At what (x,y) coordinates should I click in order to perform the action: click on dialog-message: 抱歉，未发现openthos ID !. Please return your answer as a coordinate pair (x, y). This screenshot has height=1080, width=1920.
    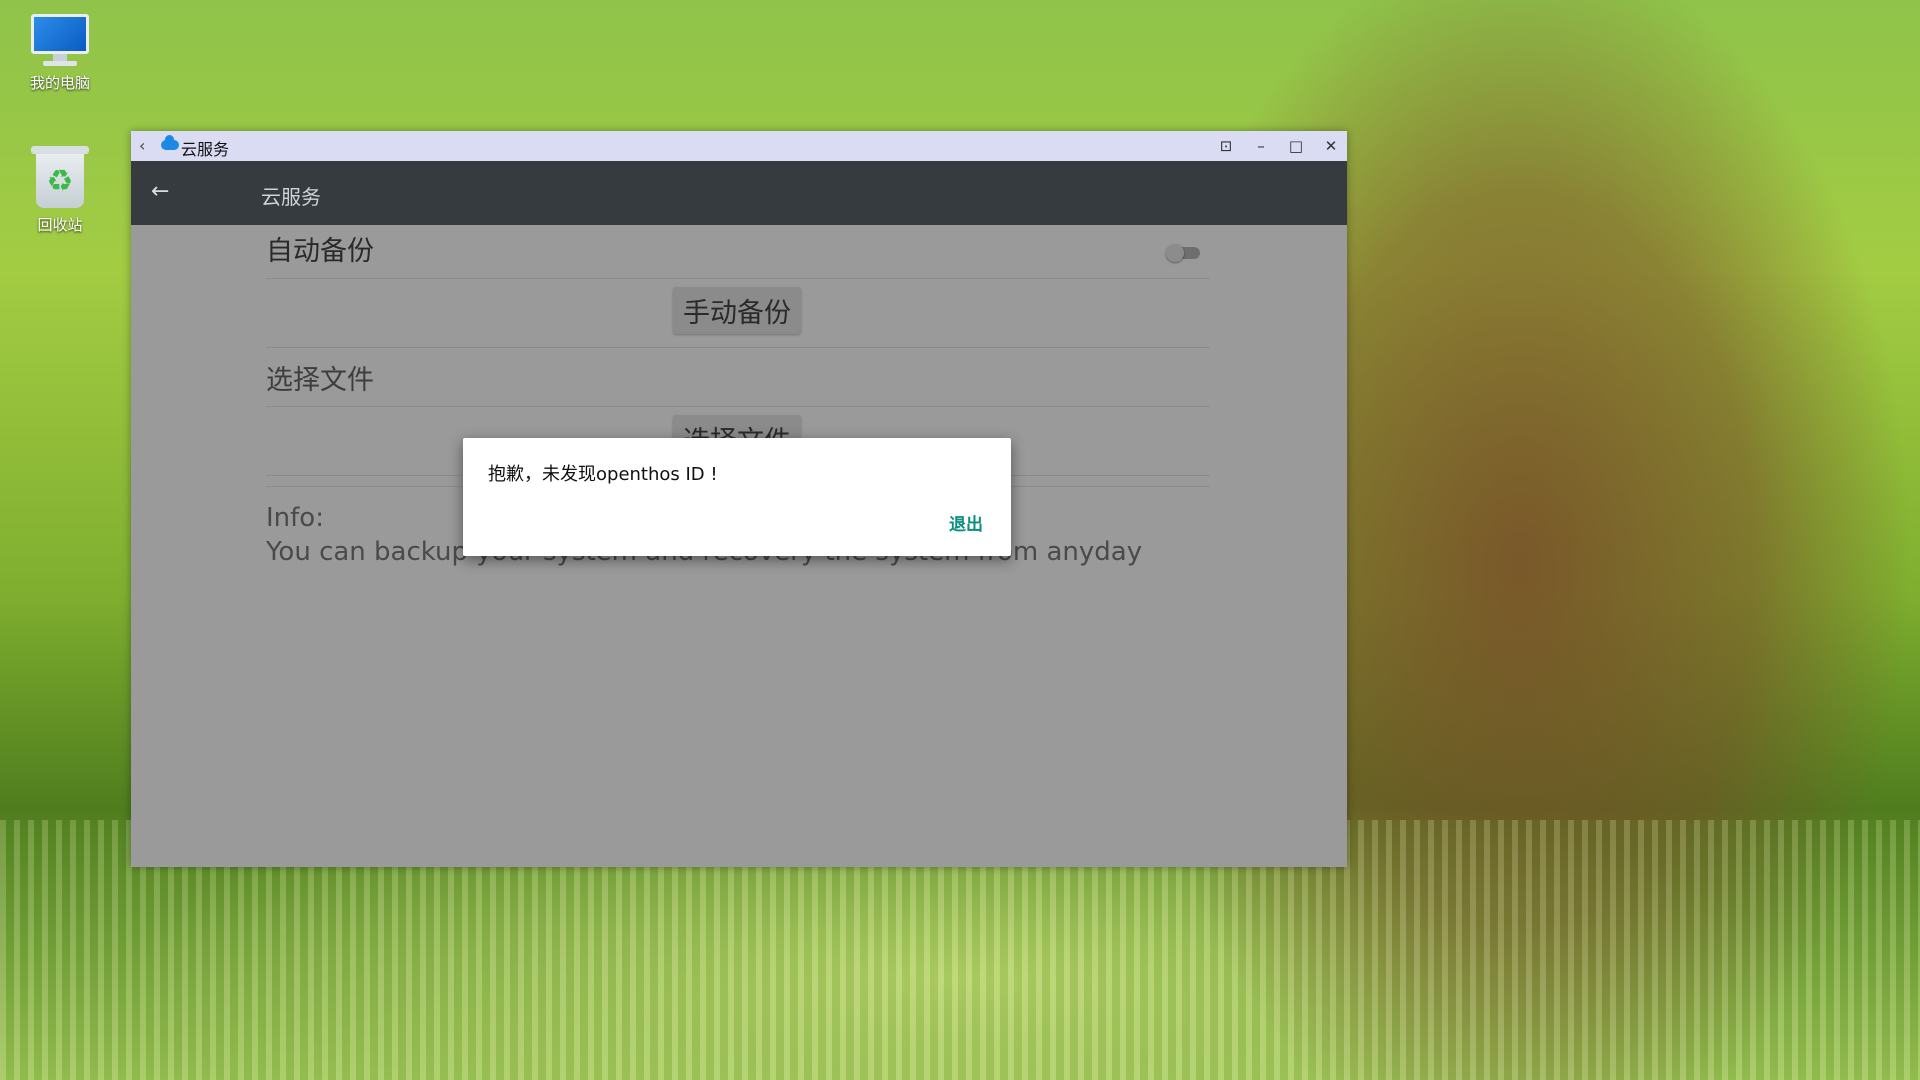
    Looking at the image, I should click on (603, 474).